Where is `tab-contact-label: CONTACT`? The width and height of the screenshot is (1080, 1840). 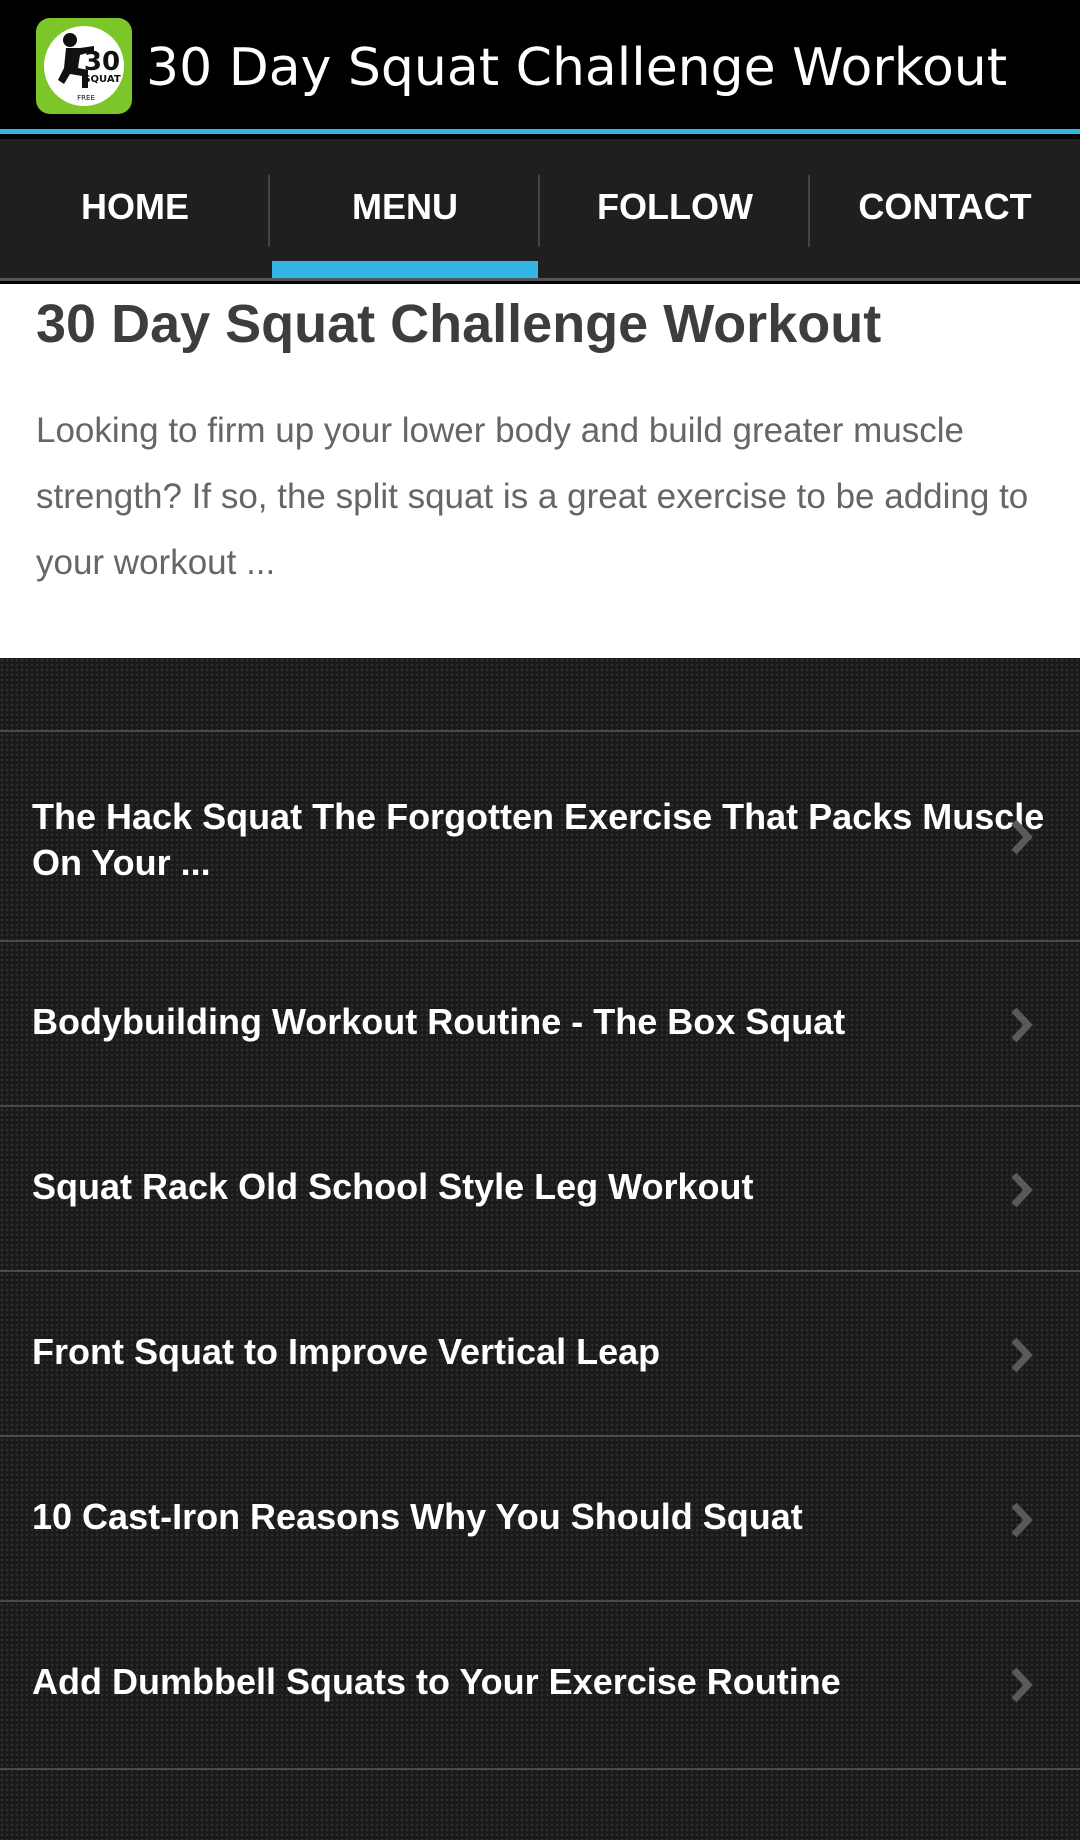 tab-contact-label: CONTACT is located at coordinates (945, 206).